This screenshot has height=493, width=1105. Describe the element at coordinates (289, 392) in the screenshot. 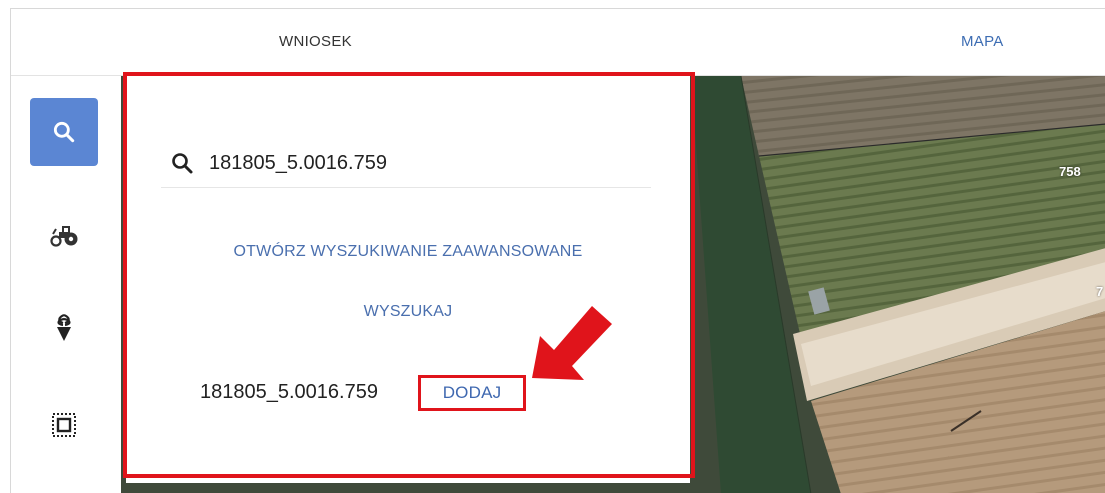

I see `result-parcel-id: 181805_5.0016.759` at that location.